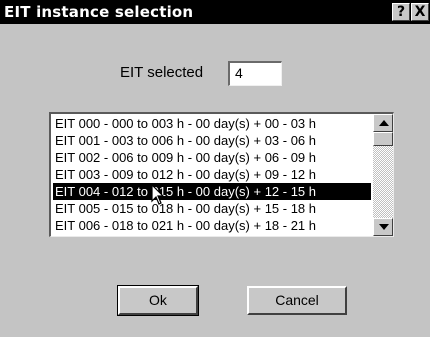 This screenshot has height=337, width=430. Describe the element at coordinates (162, 72) in the screenshot. I see `eit-selected-label: EIT selected` at that location.